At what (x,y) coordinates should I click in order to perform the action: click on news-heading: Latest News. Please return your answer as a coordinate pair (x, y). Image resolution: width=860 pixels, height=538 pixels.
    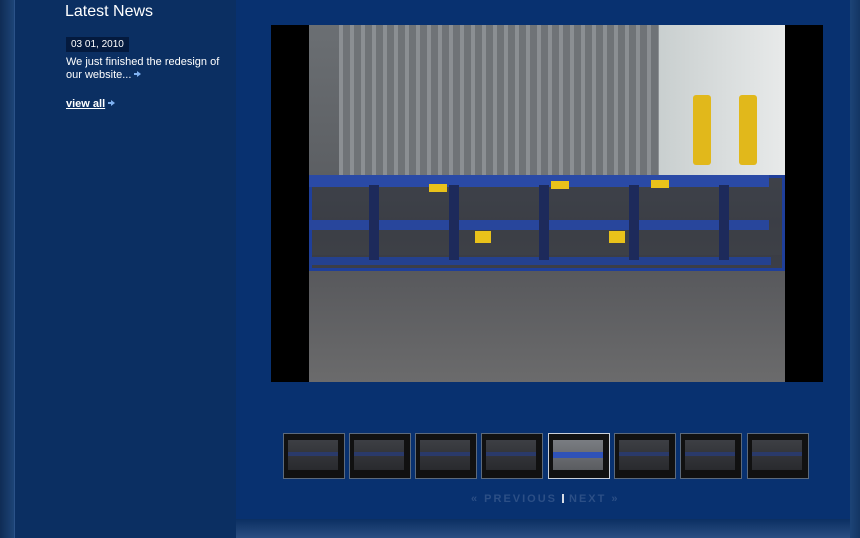
    Looking at the image, I should click on (109, 11).